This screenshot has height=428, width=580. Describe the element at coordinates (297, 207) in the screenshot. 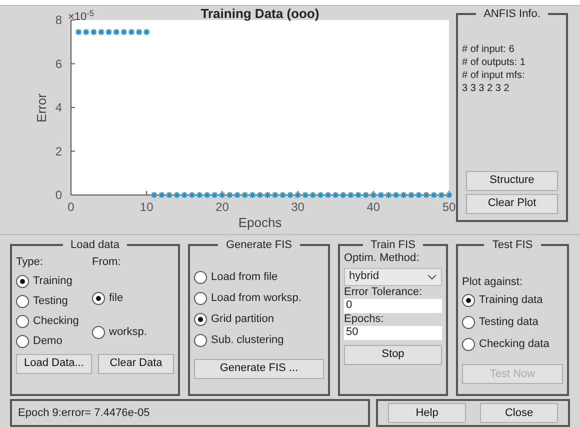

I see `tick-label: 30` at that location.